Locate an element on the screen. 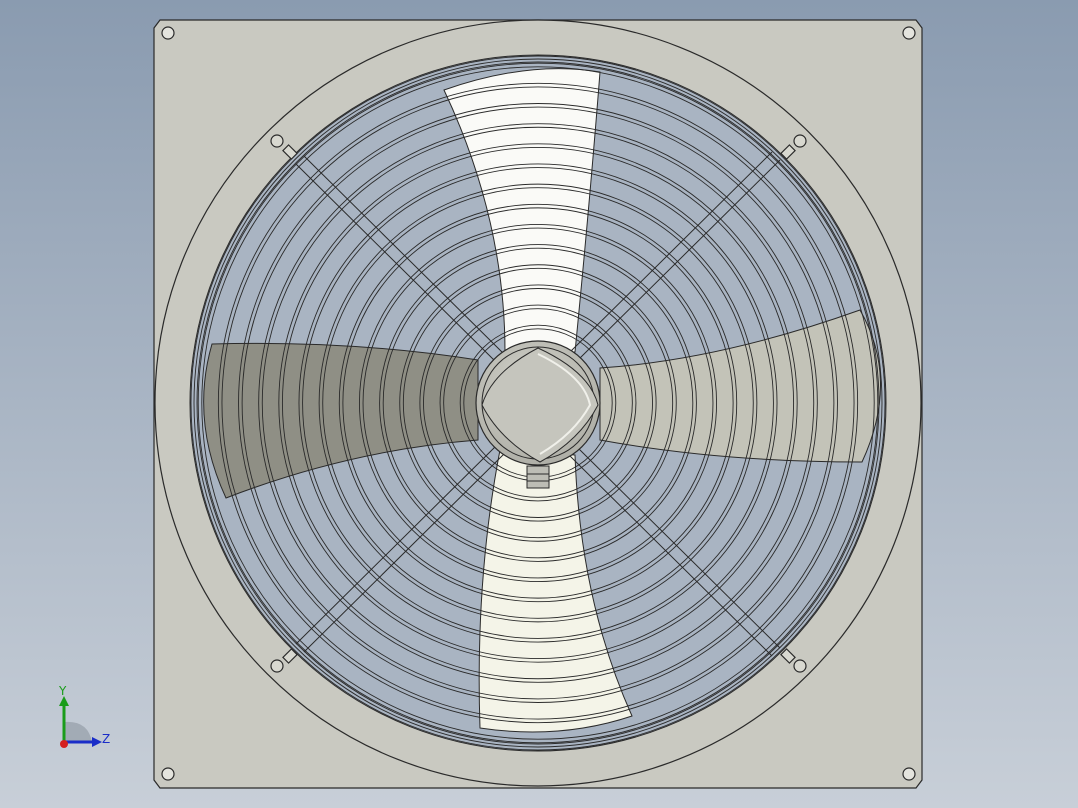 This screenshot has width=1078, height=808. orientation-triad: Y Z is located at coordinates (83, 719).